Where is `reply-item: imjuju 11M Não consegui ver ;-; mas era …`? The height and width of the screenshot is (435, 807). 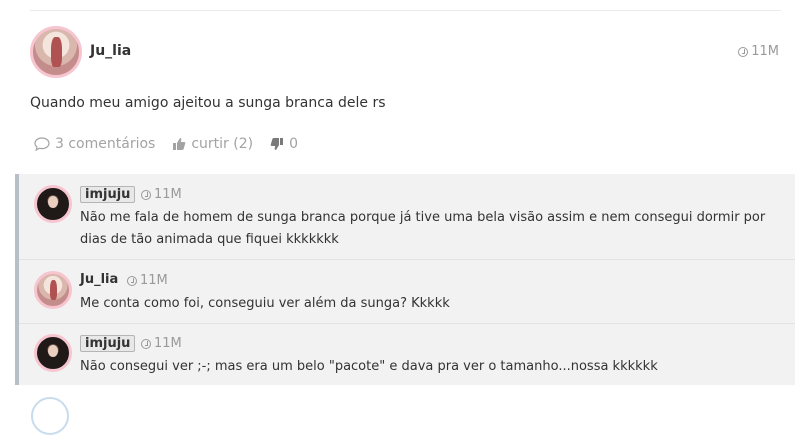 reply-item: imjuju 11M Não consegui ver ;-; mas era … is located at coordinates (407, 354).